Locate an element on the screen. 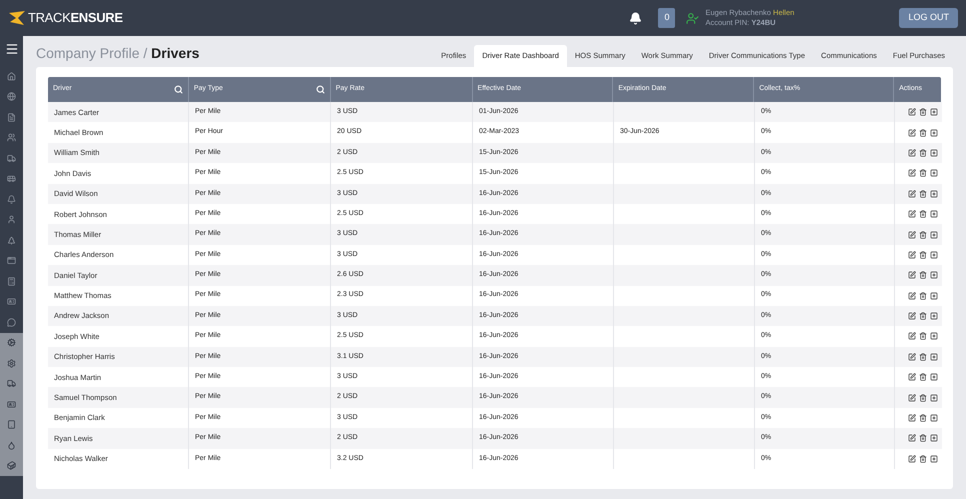 The height and width of the screenshot is (499, 966). menu-icon is located at coordinates (11, 49).